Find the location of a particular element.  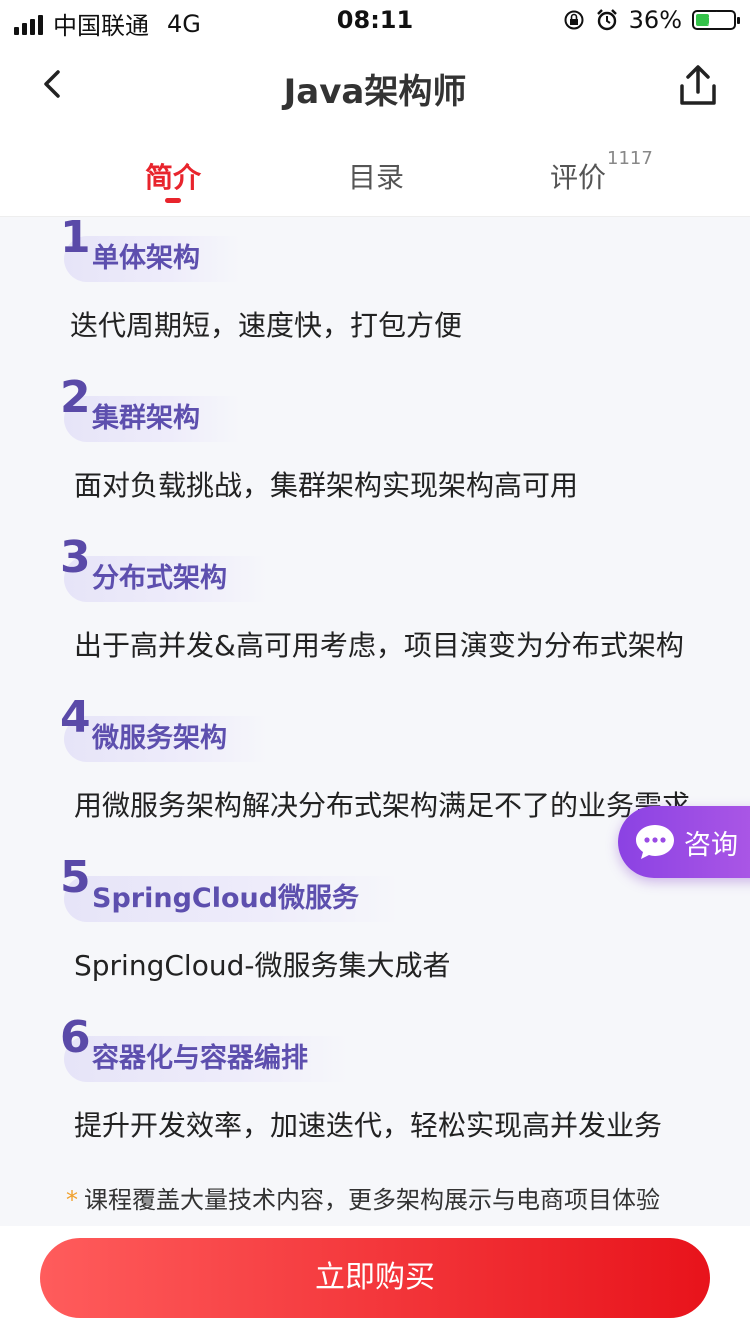

buy-now-button: 立即购买 is located at coordinates (375, 1278).